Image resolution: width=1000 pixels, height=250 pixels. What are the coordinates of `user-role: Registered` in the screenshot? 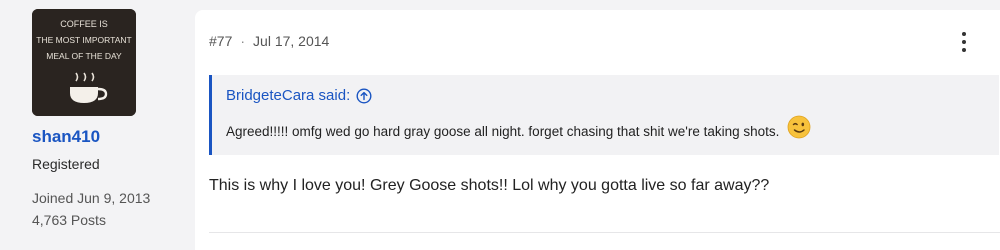 It's located at (66, 164).